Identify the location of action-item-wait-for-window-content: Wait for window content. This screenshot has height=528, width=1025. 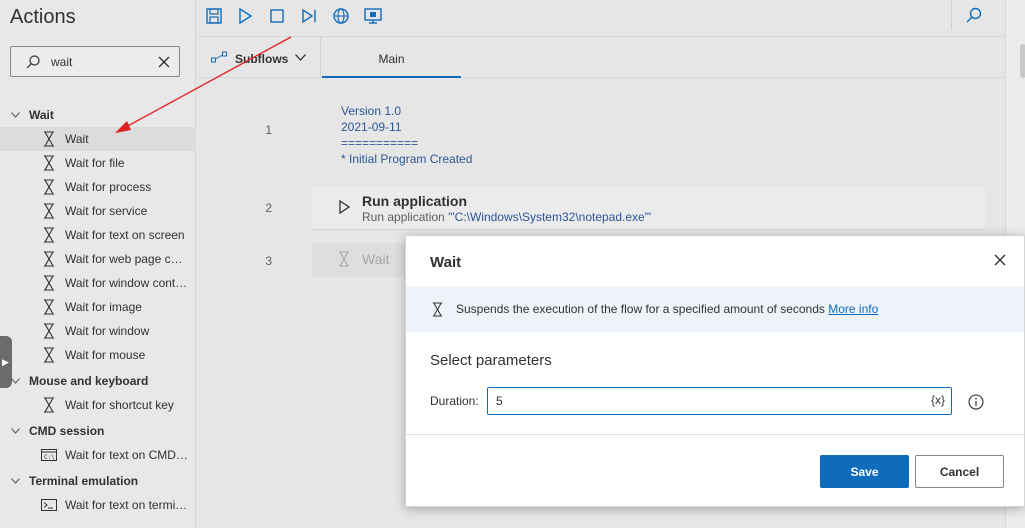
(98, 283).